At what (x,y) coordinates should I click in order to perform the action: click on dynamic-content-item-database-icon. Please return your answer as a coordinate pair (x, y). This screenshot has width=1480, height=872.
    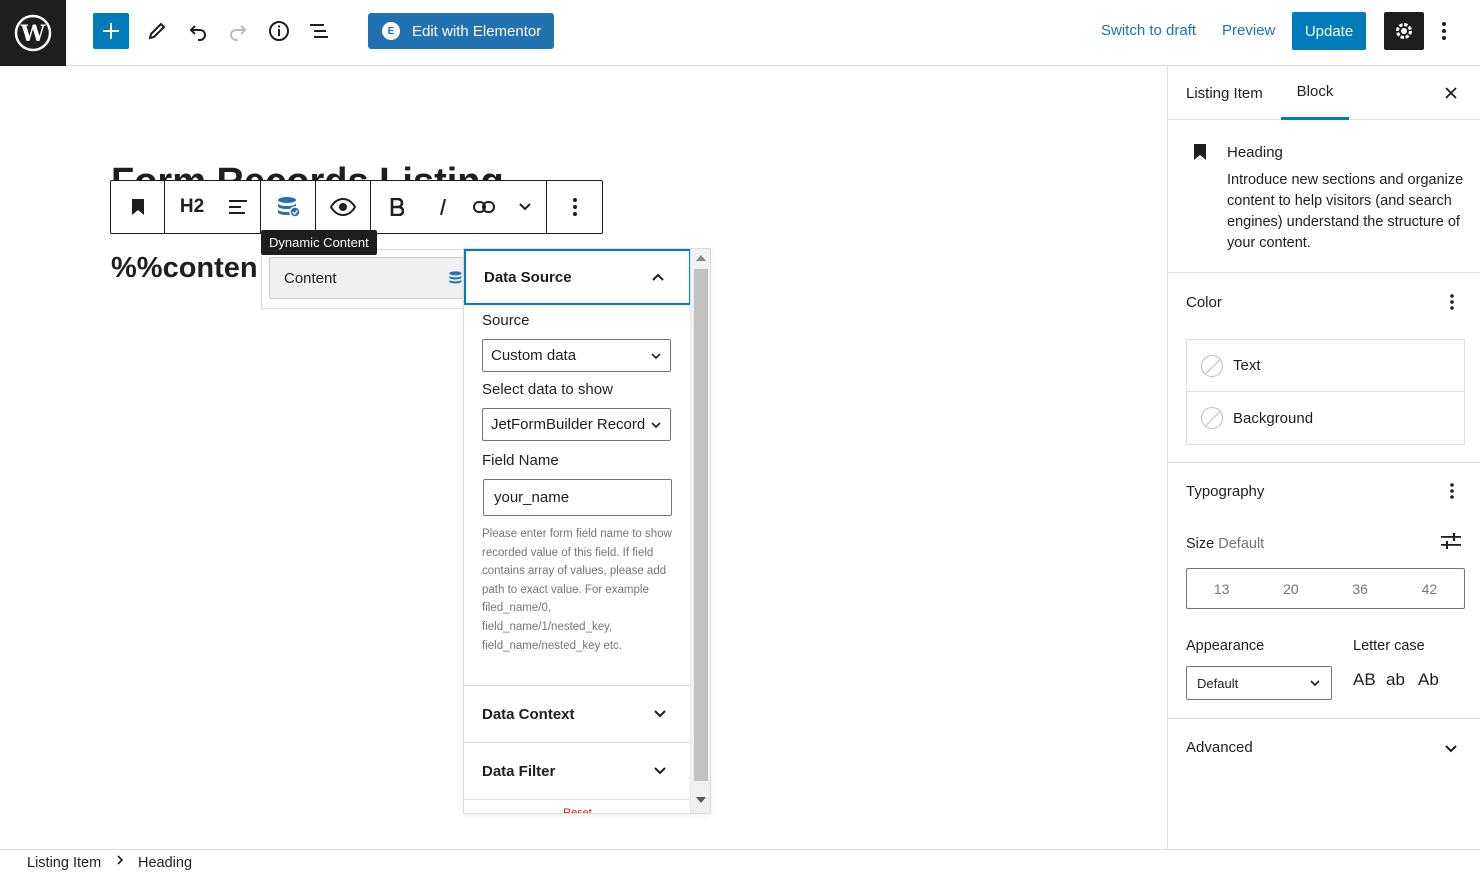
    Looking at the image, I should click on (456, 280).